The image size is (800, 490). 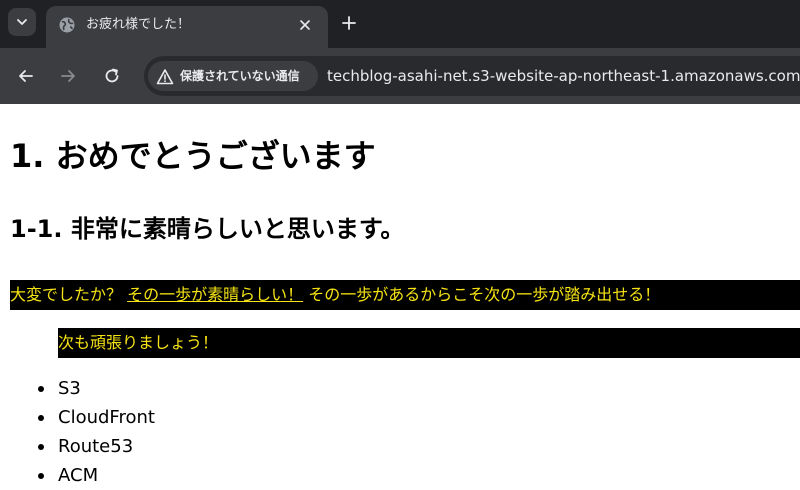 I want to click on banner2-text: 次も頑張りましょう！, so click(x=138, y=342).